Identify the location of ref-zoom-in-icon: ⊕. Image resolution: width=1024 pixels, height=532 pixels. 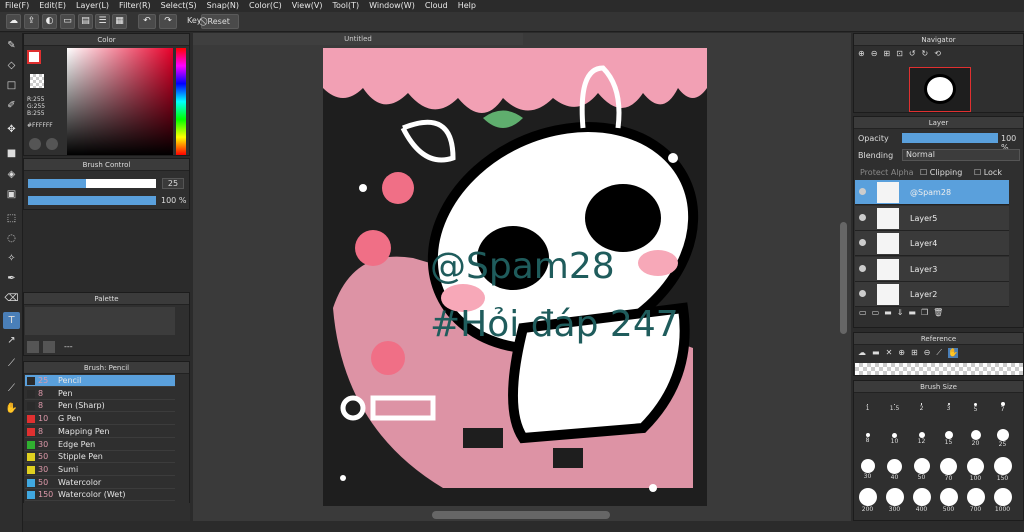
(901, 353).